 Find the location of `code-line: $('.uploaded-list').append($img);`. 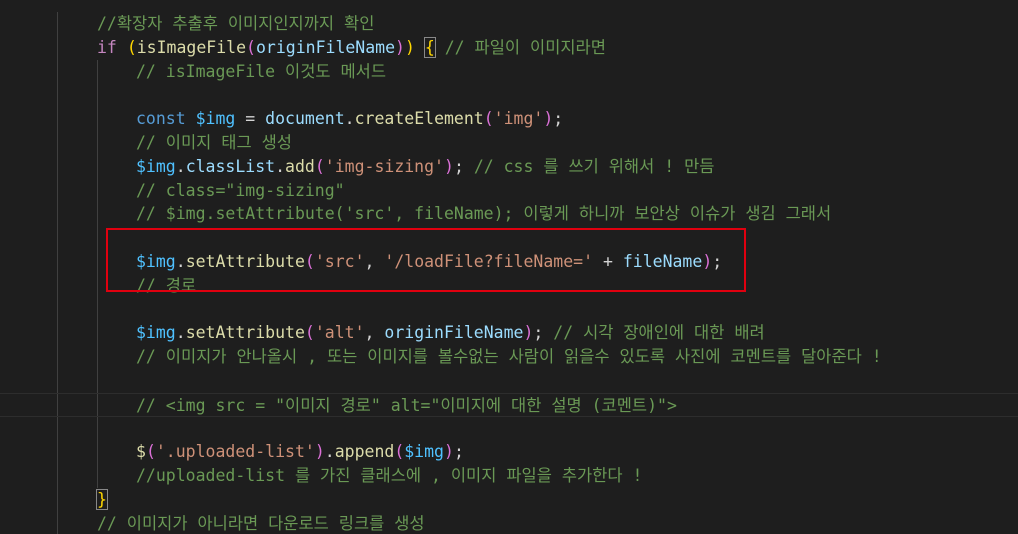

code-line: $('.uploaded-list').append($img); is located at coordinates (509, 452).